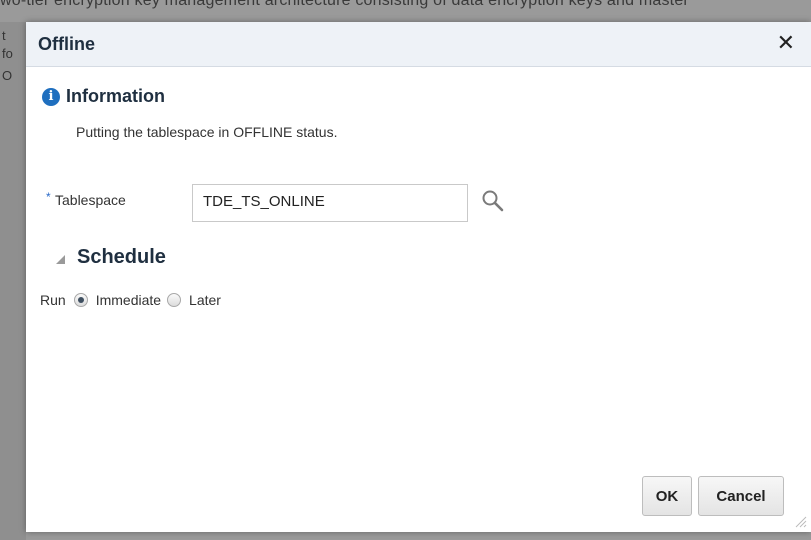 The width and height of the screenshot is (811, 540). Describe the element at coordinates (418, 44) in the screenshot. I see `dialog-titlebar: Offline ✕` at that location.